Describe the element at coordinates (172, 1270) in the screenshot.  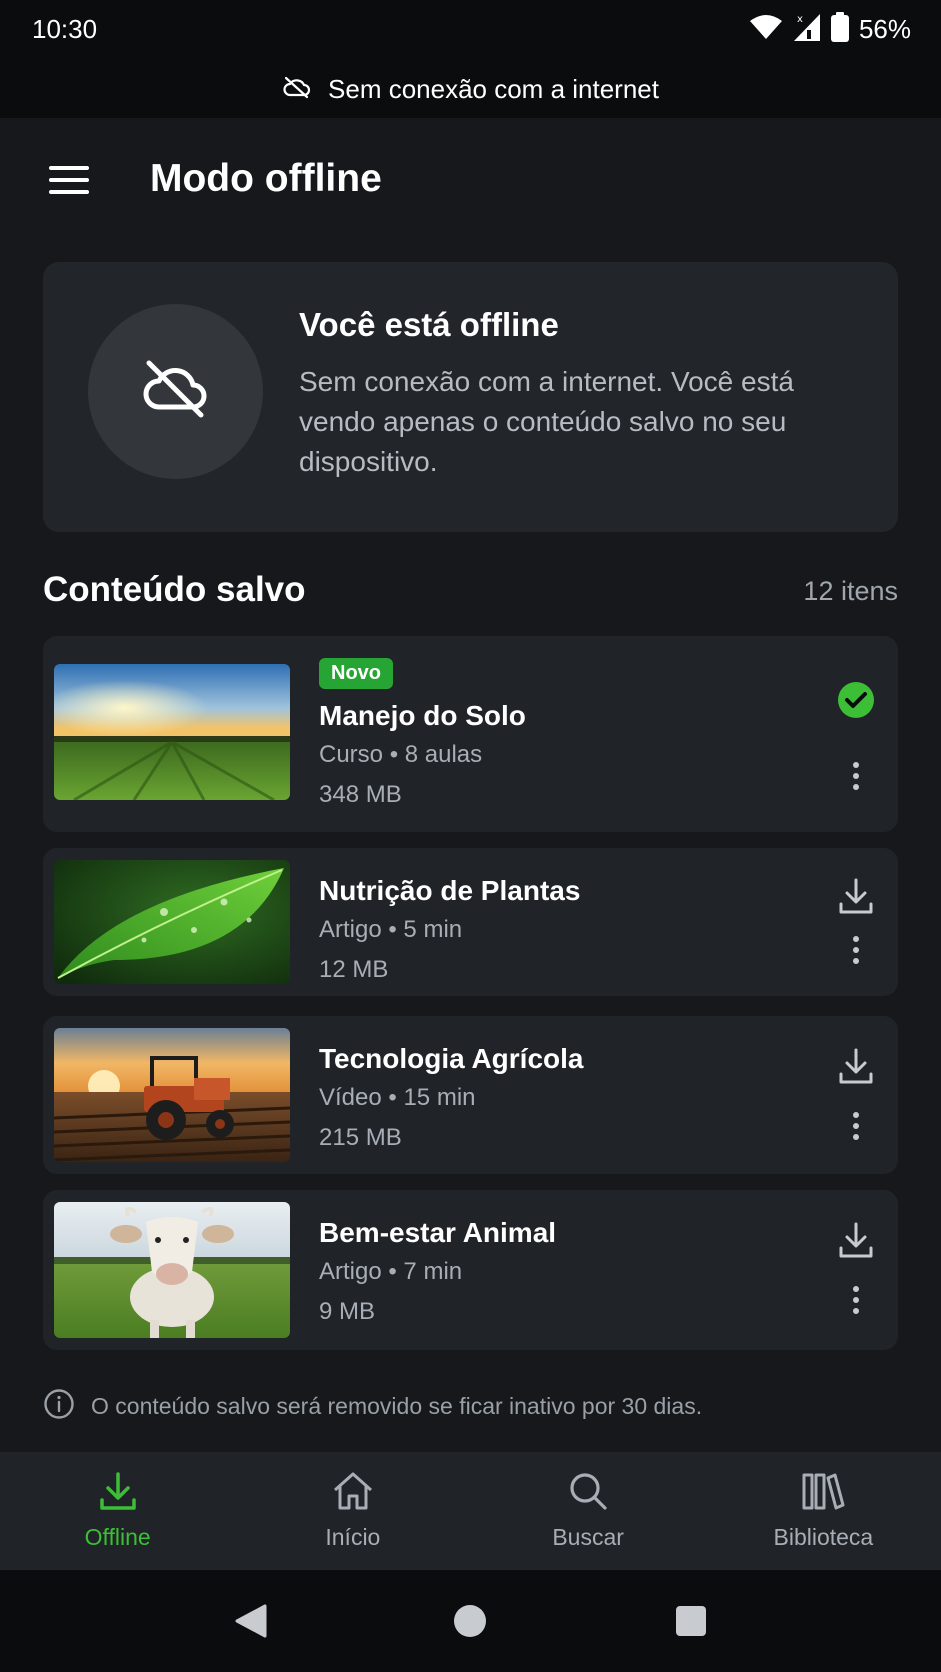
I see `cow-image` at that location.